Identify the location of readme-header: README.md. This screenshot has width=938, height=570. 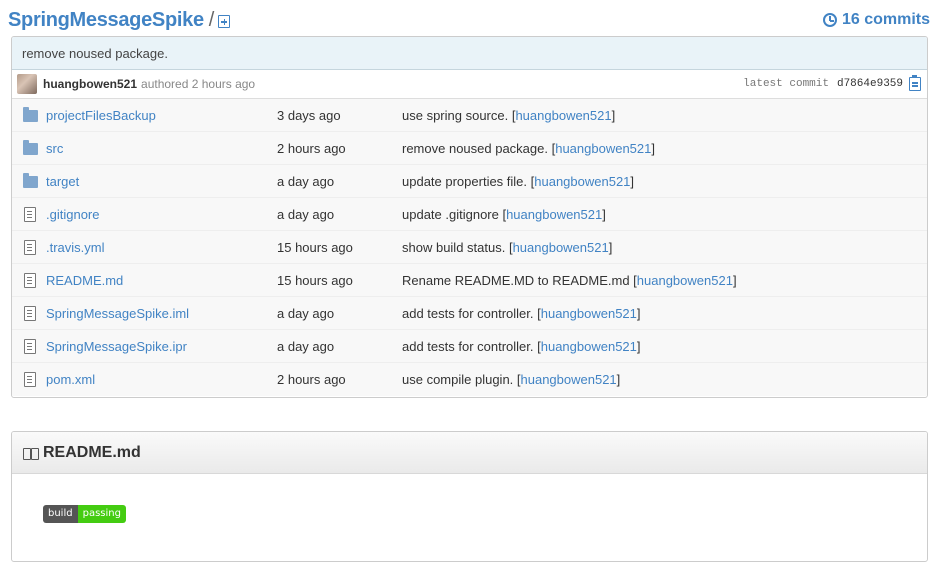
(469, 453).